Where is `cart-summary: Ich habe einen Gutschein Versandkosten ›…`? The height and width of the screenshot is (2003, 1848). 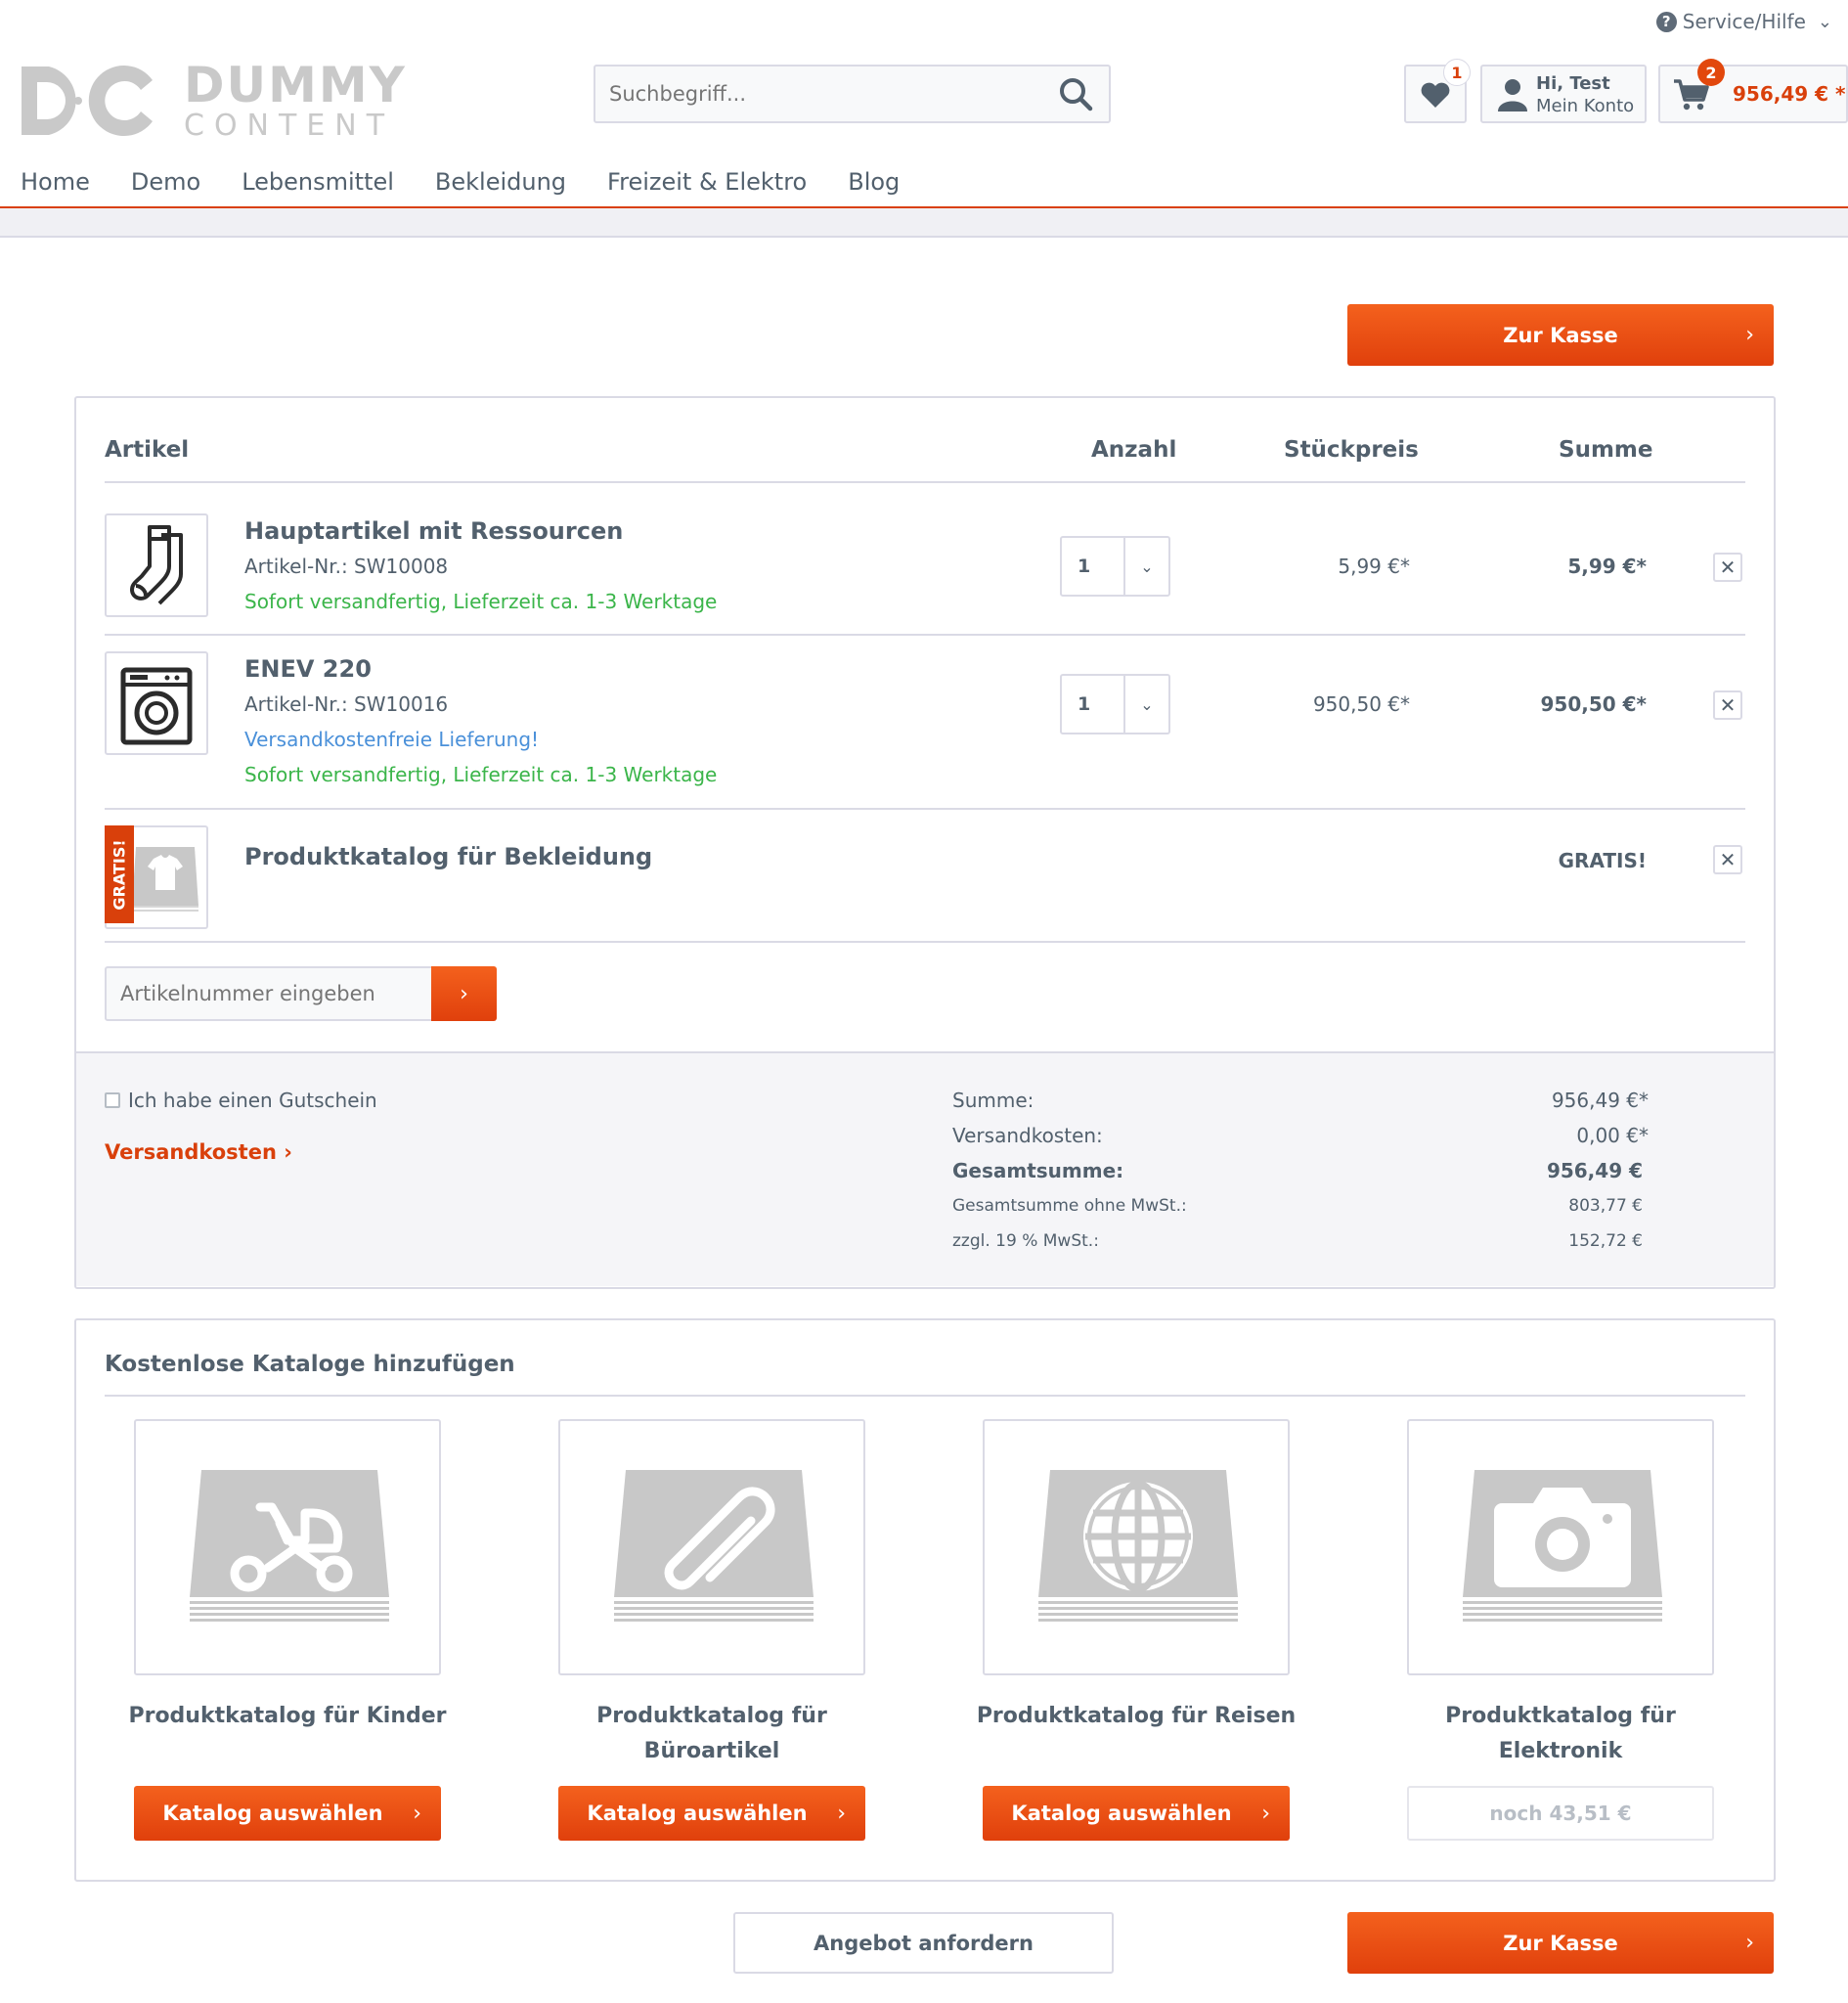
cart-summary: Ich habe einen Gutschein Versandkosten ›… is located at coordinates (925, 1168).